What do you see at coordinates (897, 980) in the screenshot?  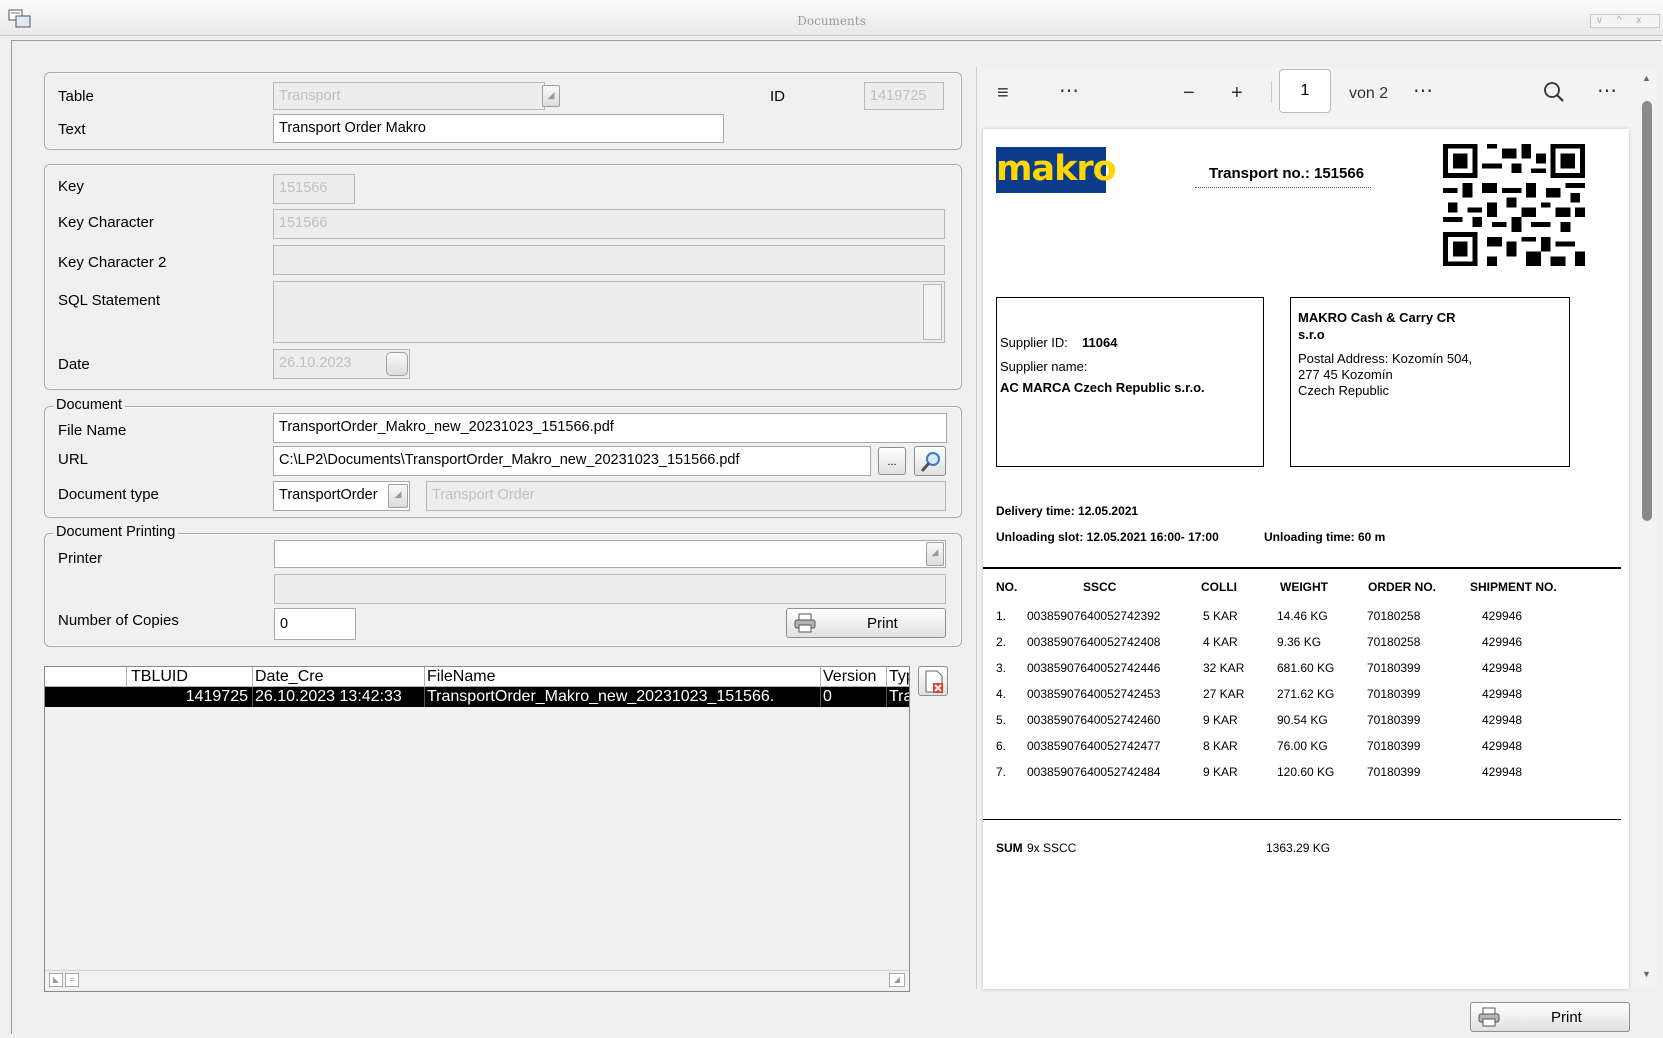 I see `scroll-right-arrow-icon: ◢` at bounding box center [897, 980].